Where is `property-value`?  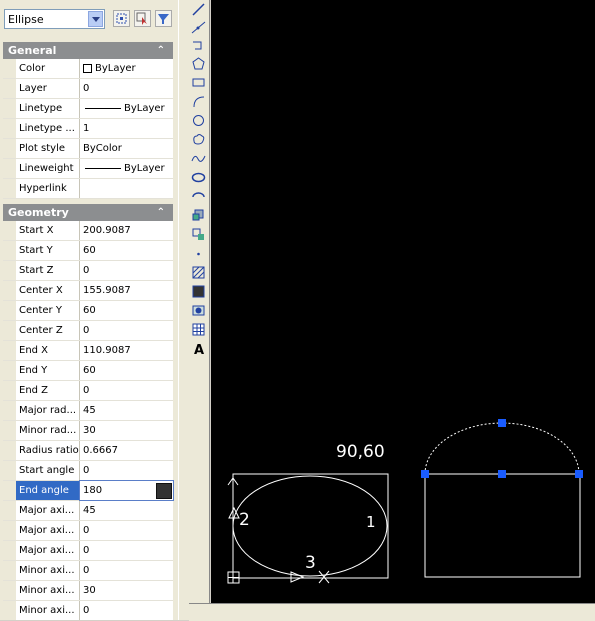
property-value is located at coordinates (126, 188).